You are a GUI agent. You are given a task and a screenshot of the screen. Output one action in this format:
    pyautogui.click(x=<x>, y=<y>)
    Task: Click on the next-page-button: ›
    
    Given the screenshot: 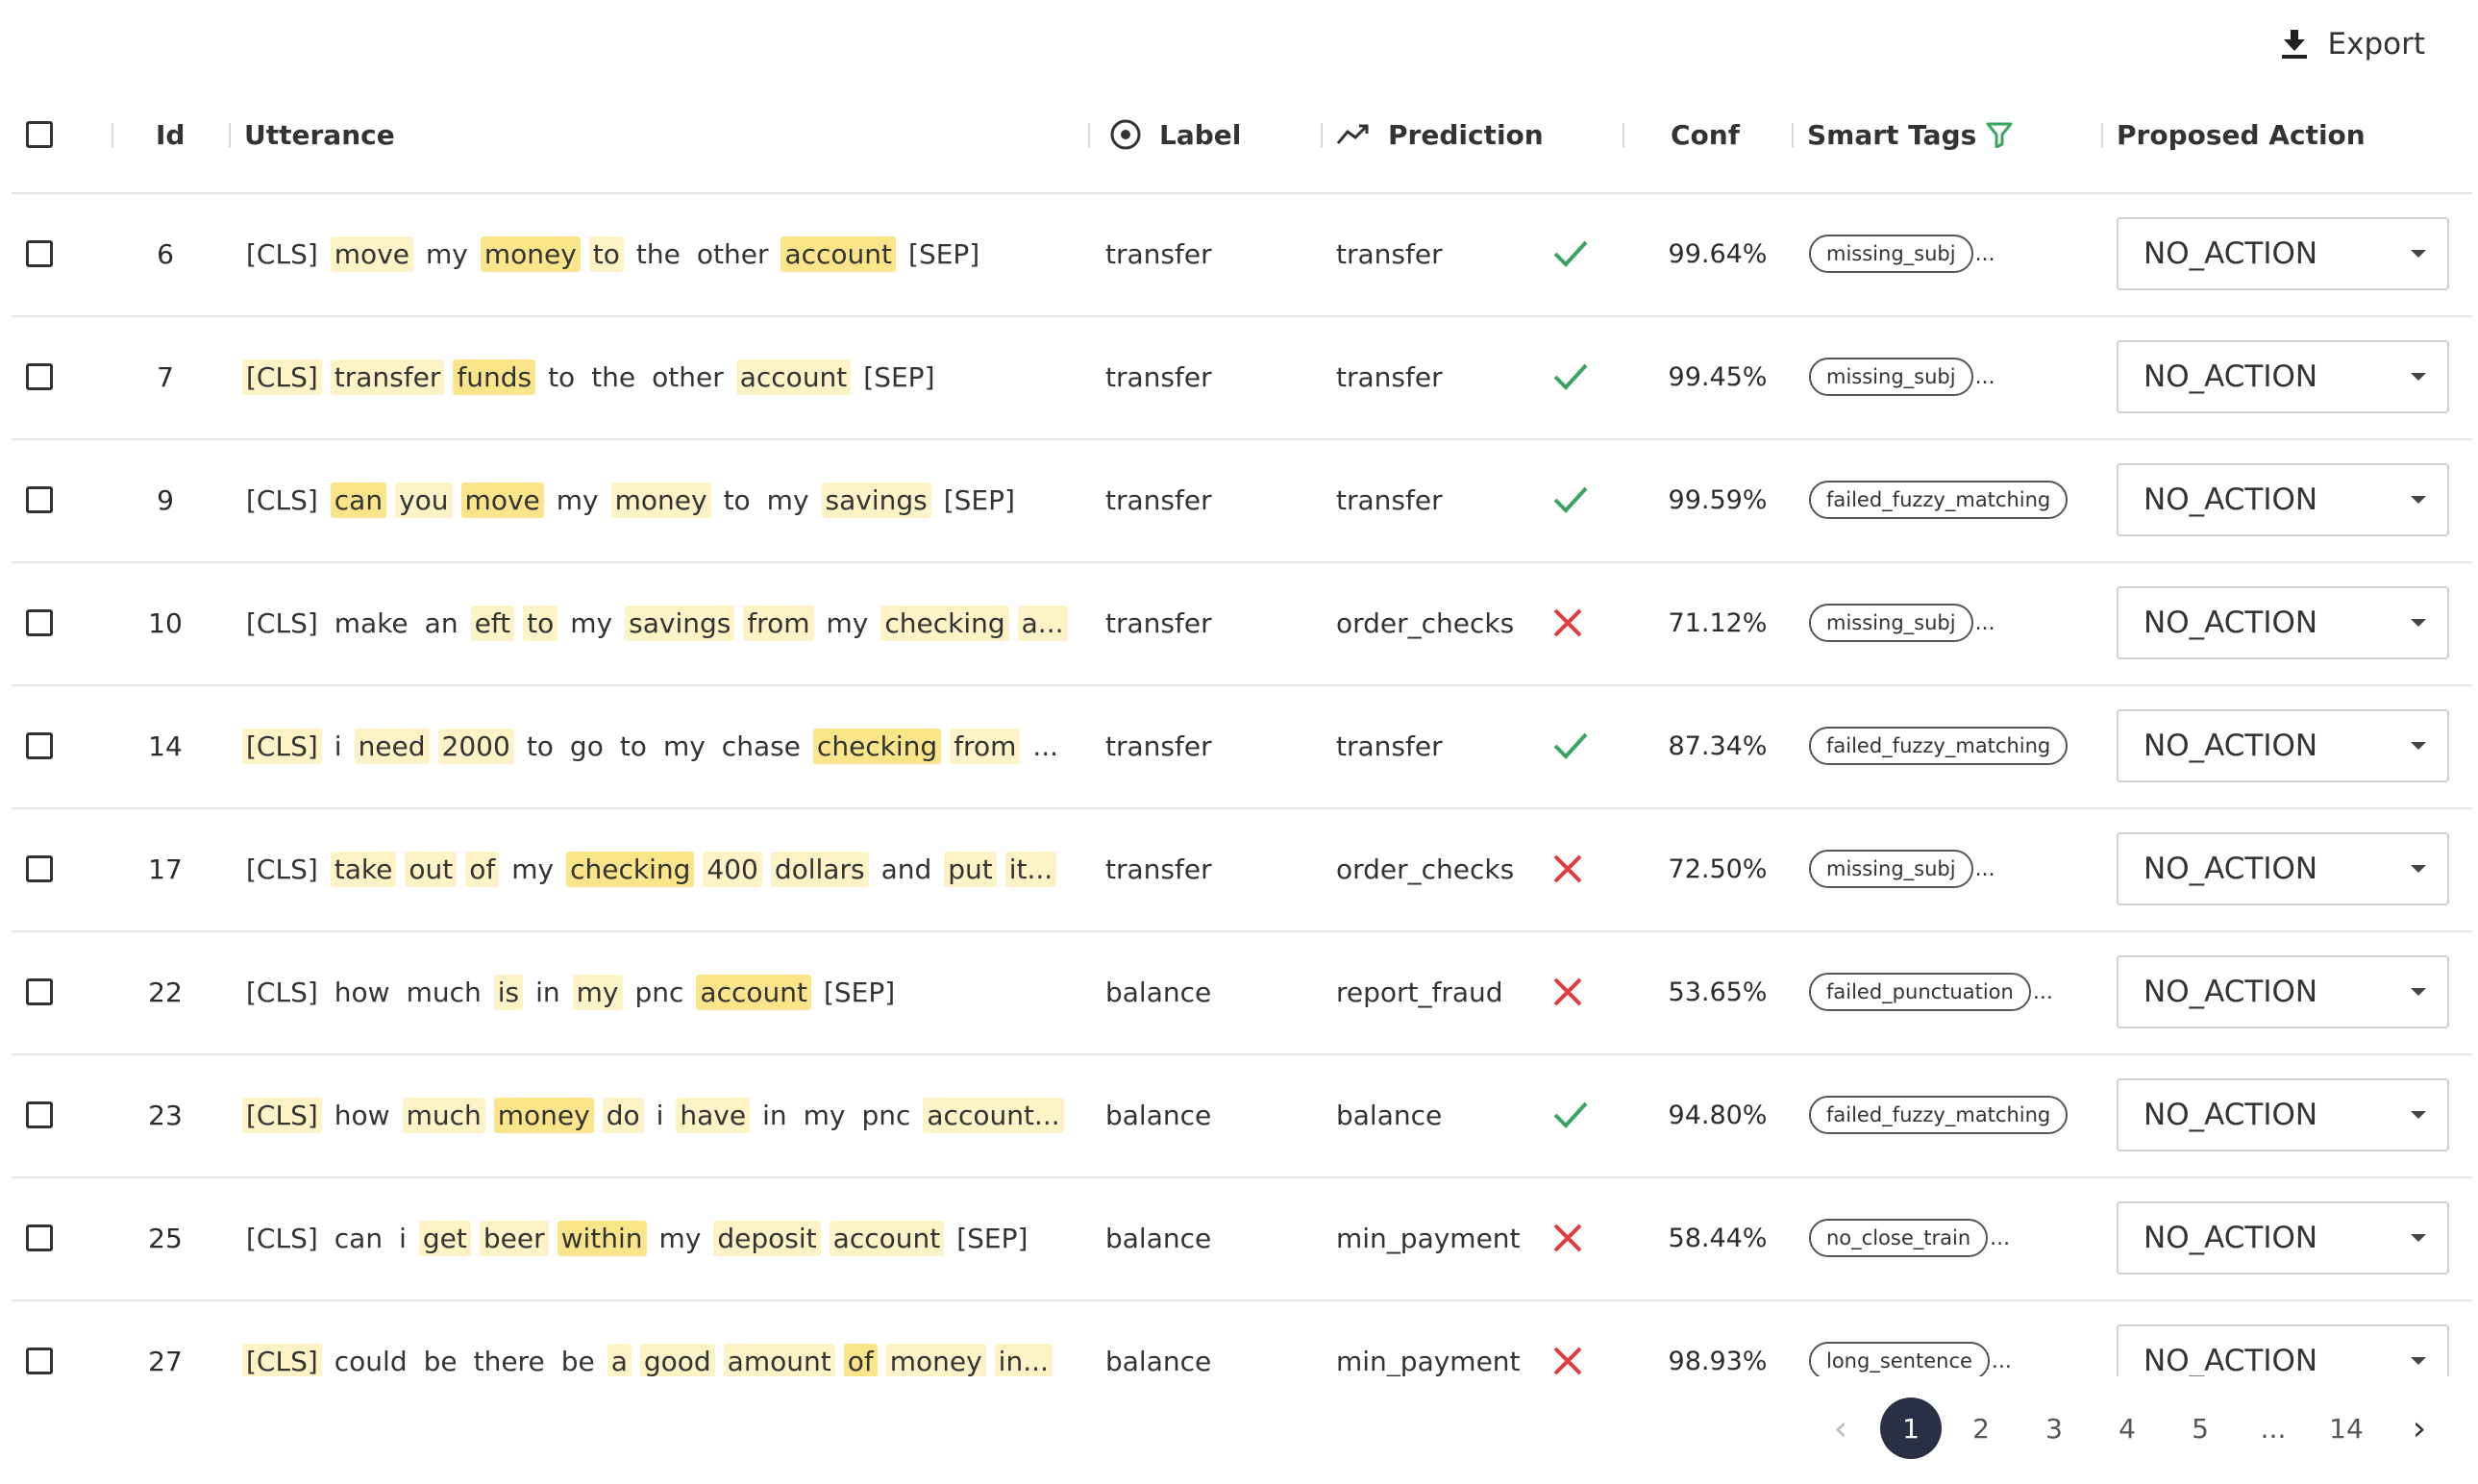 What is the action you would take?
    pyautogui.click(x=2419, y=1428)
    